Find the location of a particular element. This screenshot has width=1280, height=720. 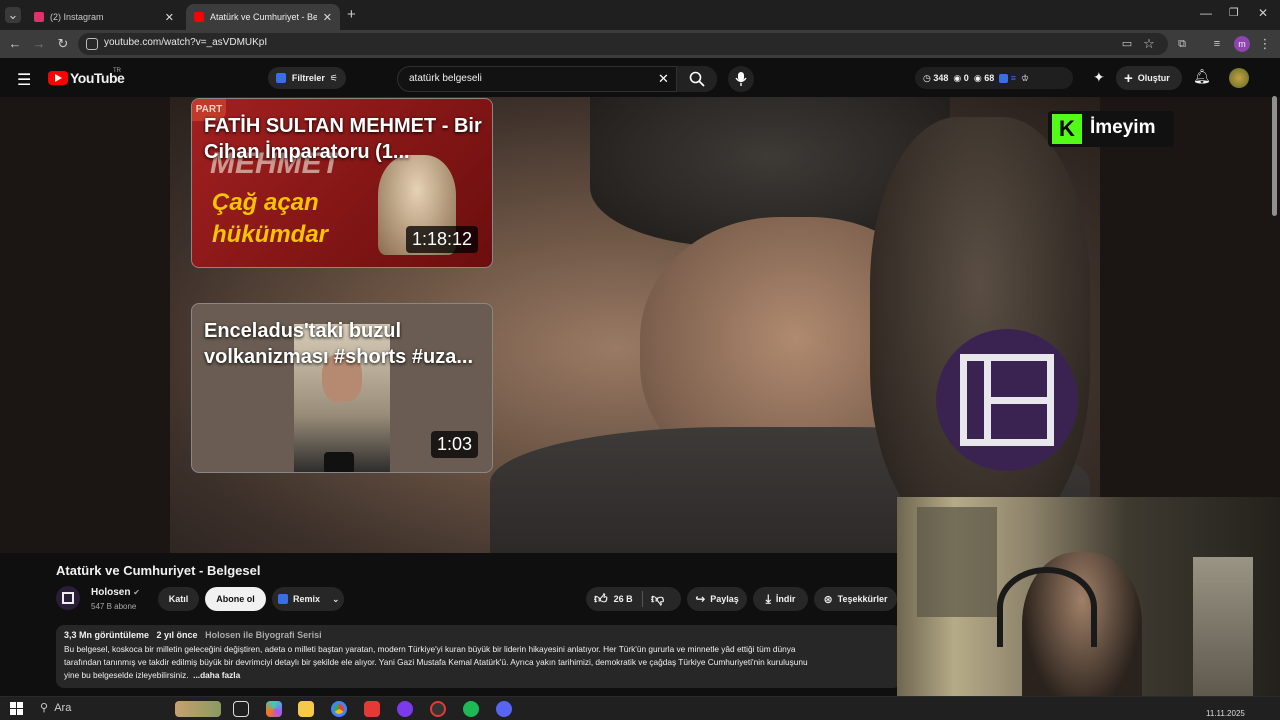

download-button: ⤓ İndir is located at coordinates (780, 599).